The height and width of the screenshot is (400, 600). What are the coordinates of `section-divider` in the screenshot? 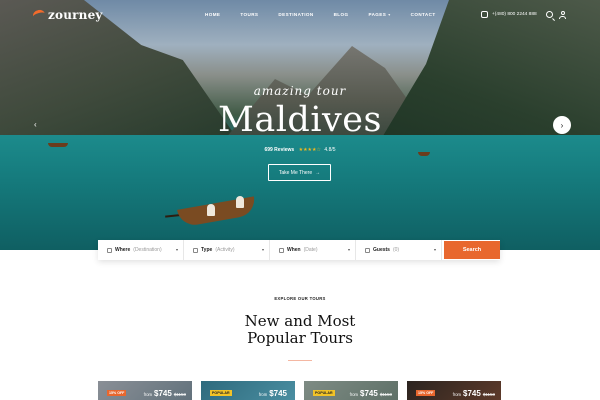 It's located at (300, 361).